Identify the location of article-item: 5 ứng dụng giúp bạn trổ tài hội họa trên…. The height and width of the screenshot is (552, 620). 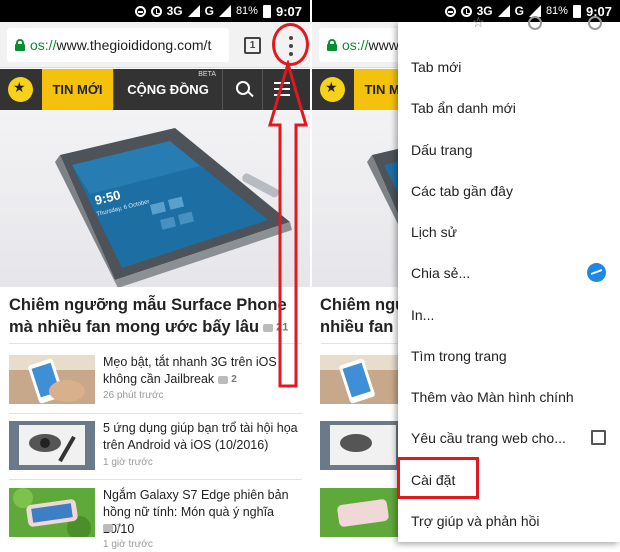
(157, 447).